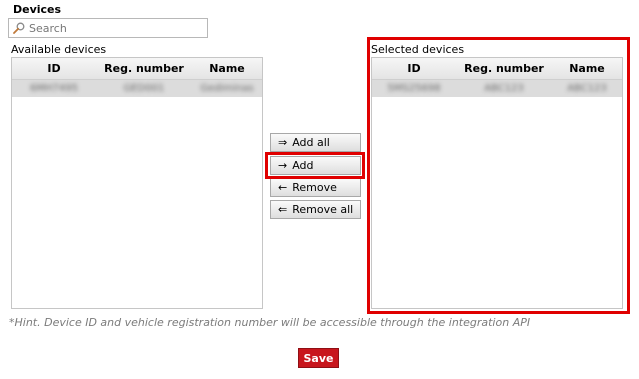  What do you see at coordinates (227, 88) in the screenshot?
I see `cell-name: Gediminas` at bounding box center [227, 88].